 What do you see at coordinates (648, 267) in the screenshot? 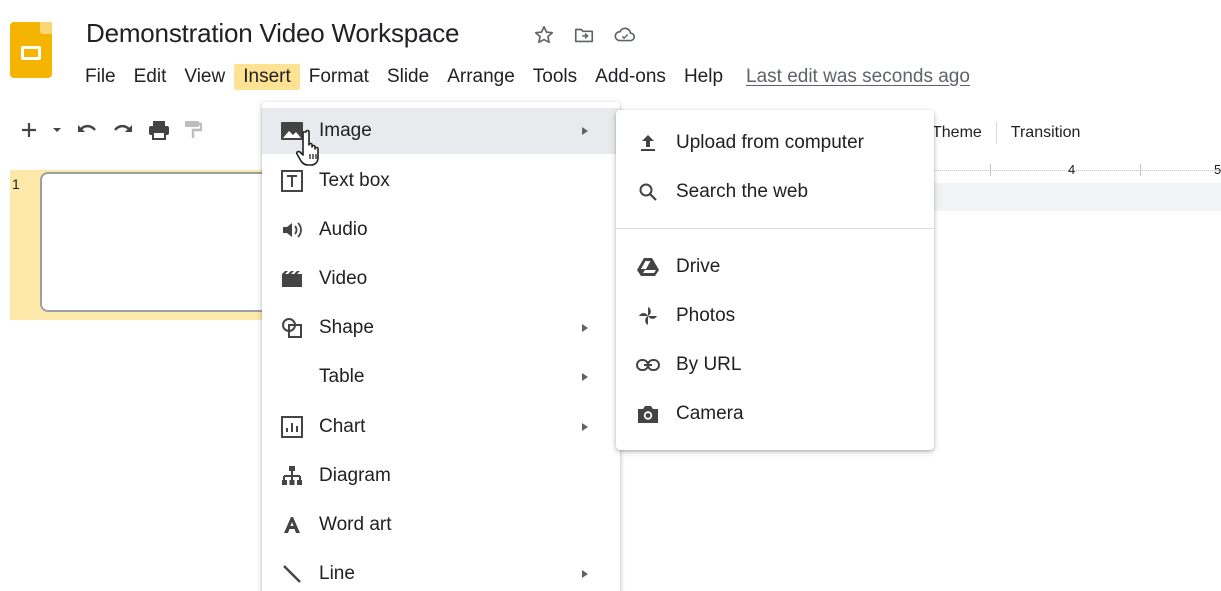
I see `drive-icon` at bounding box center [648, 267].